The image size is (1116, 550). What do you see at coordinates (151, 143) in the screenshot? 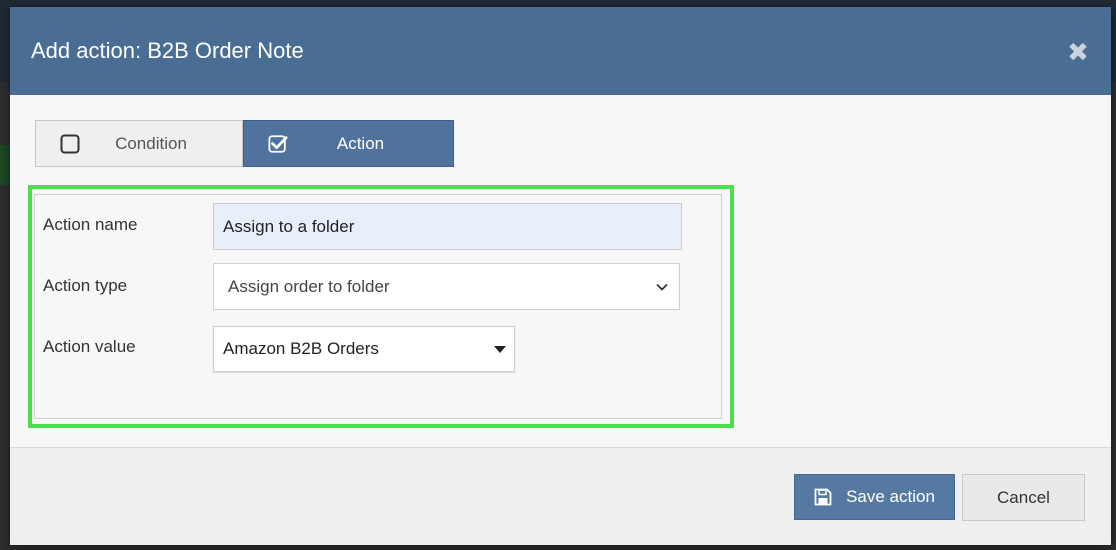
I see `tab-condition-label: Condition` at bounding box center [151, 143].